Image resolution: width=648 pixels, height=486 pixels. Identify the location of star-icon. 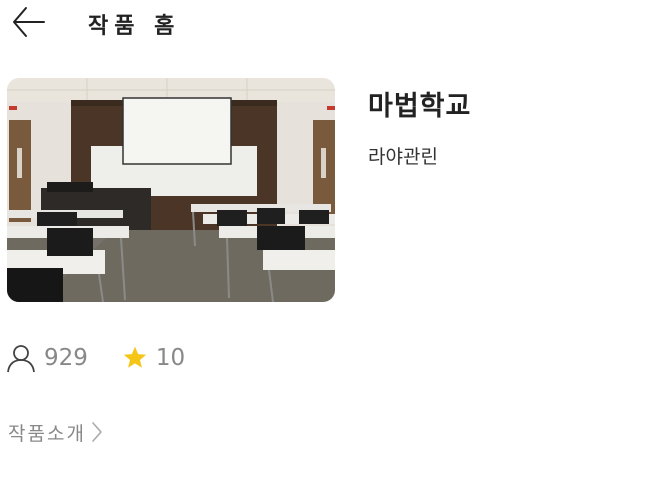
(135, 357).